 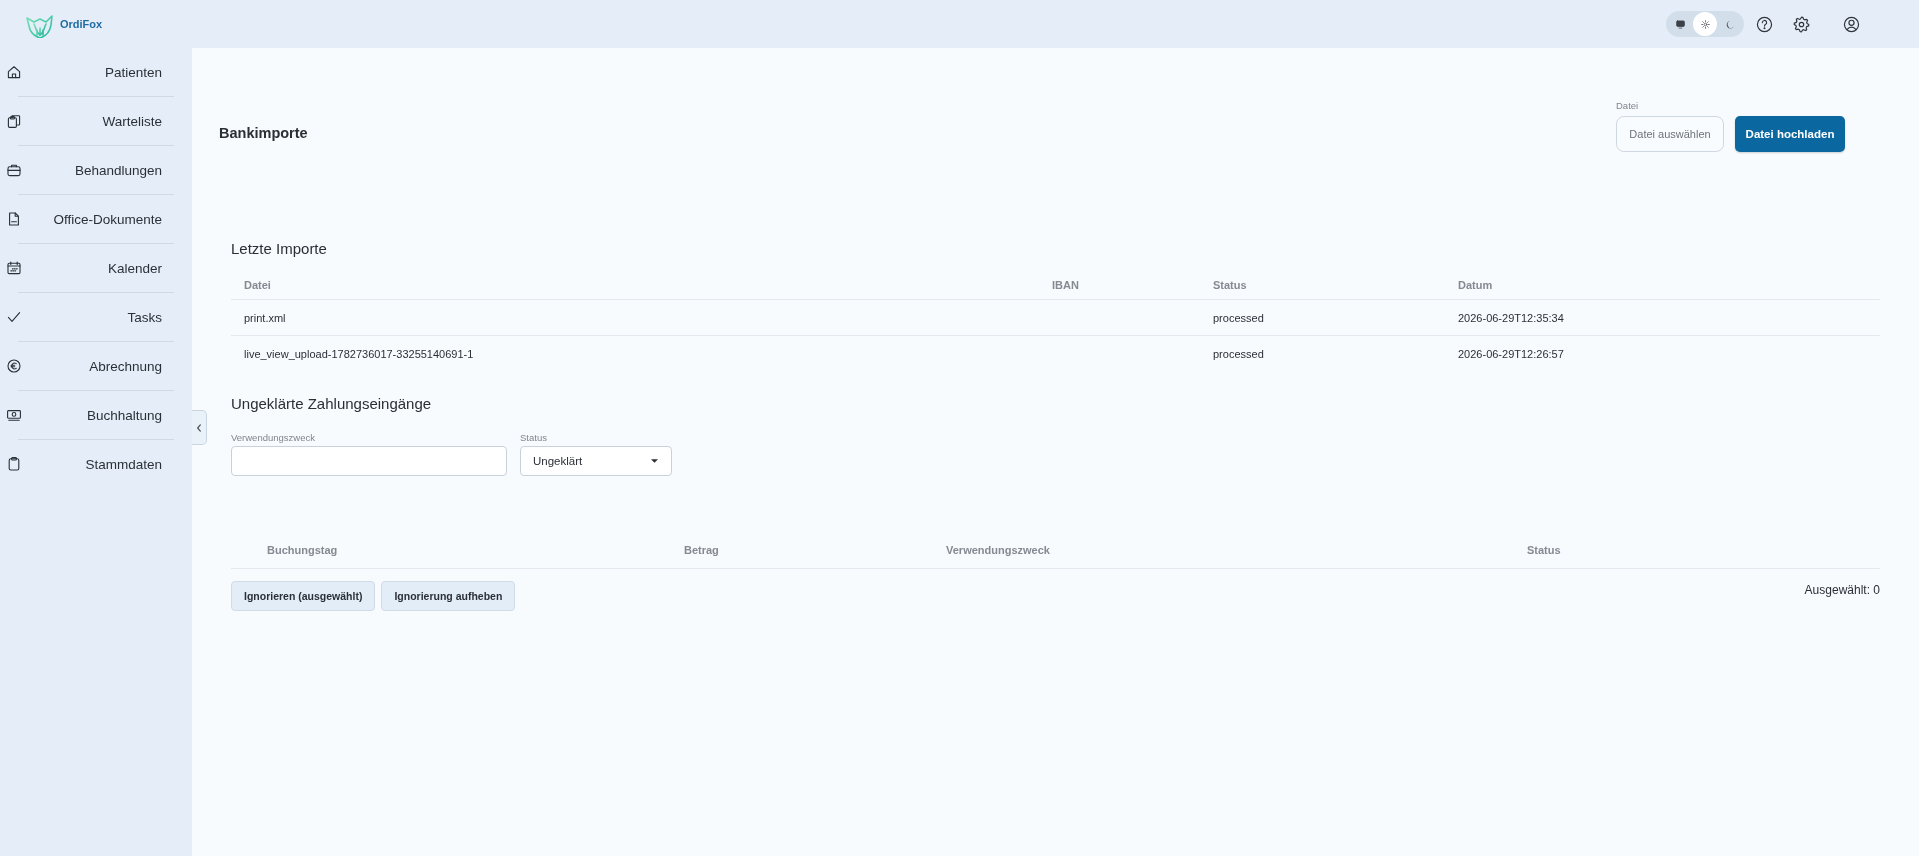 What do you see at coordinates (1511, 317) in the screenshot?
I see `table-cell-text: 2026-06-29T12:35:34` at bounding box center [1511, 317].